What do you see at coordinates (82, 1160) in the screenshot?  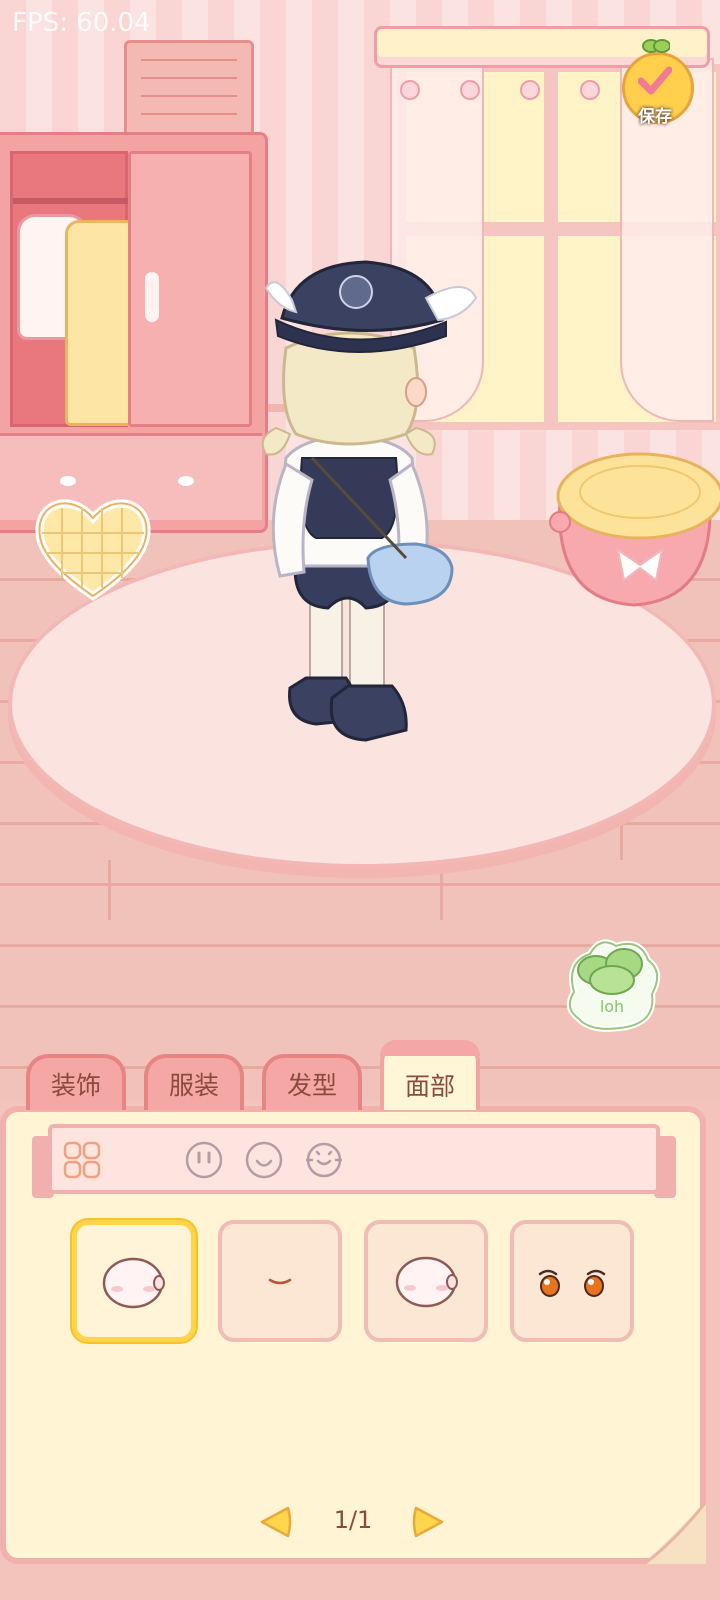 I see `grid-all-icon` at bounding box center [82, 1160].